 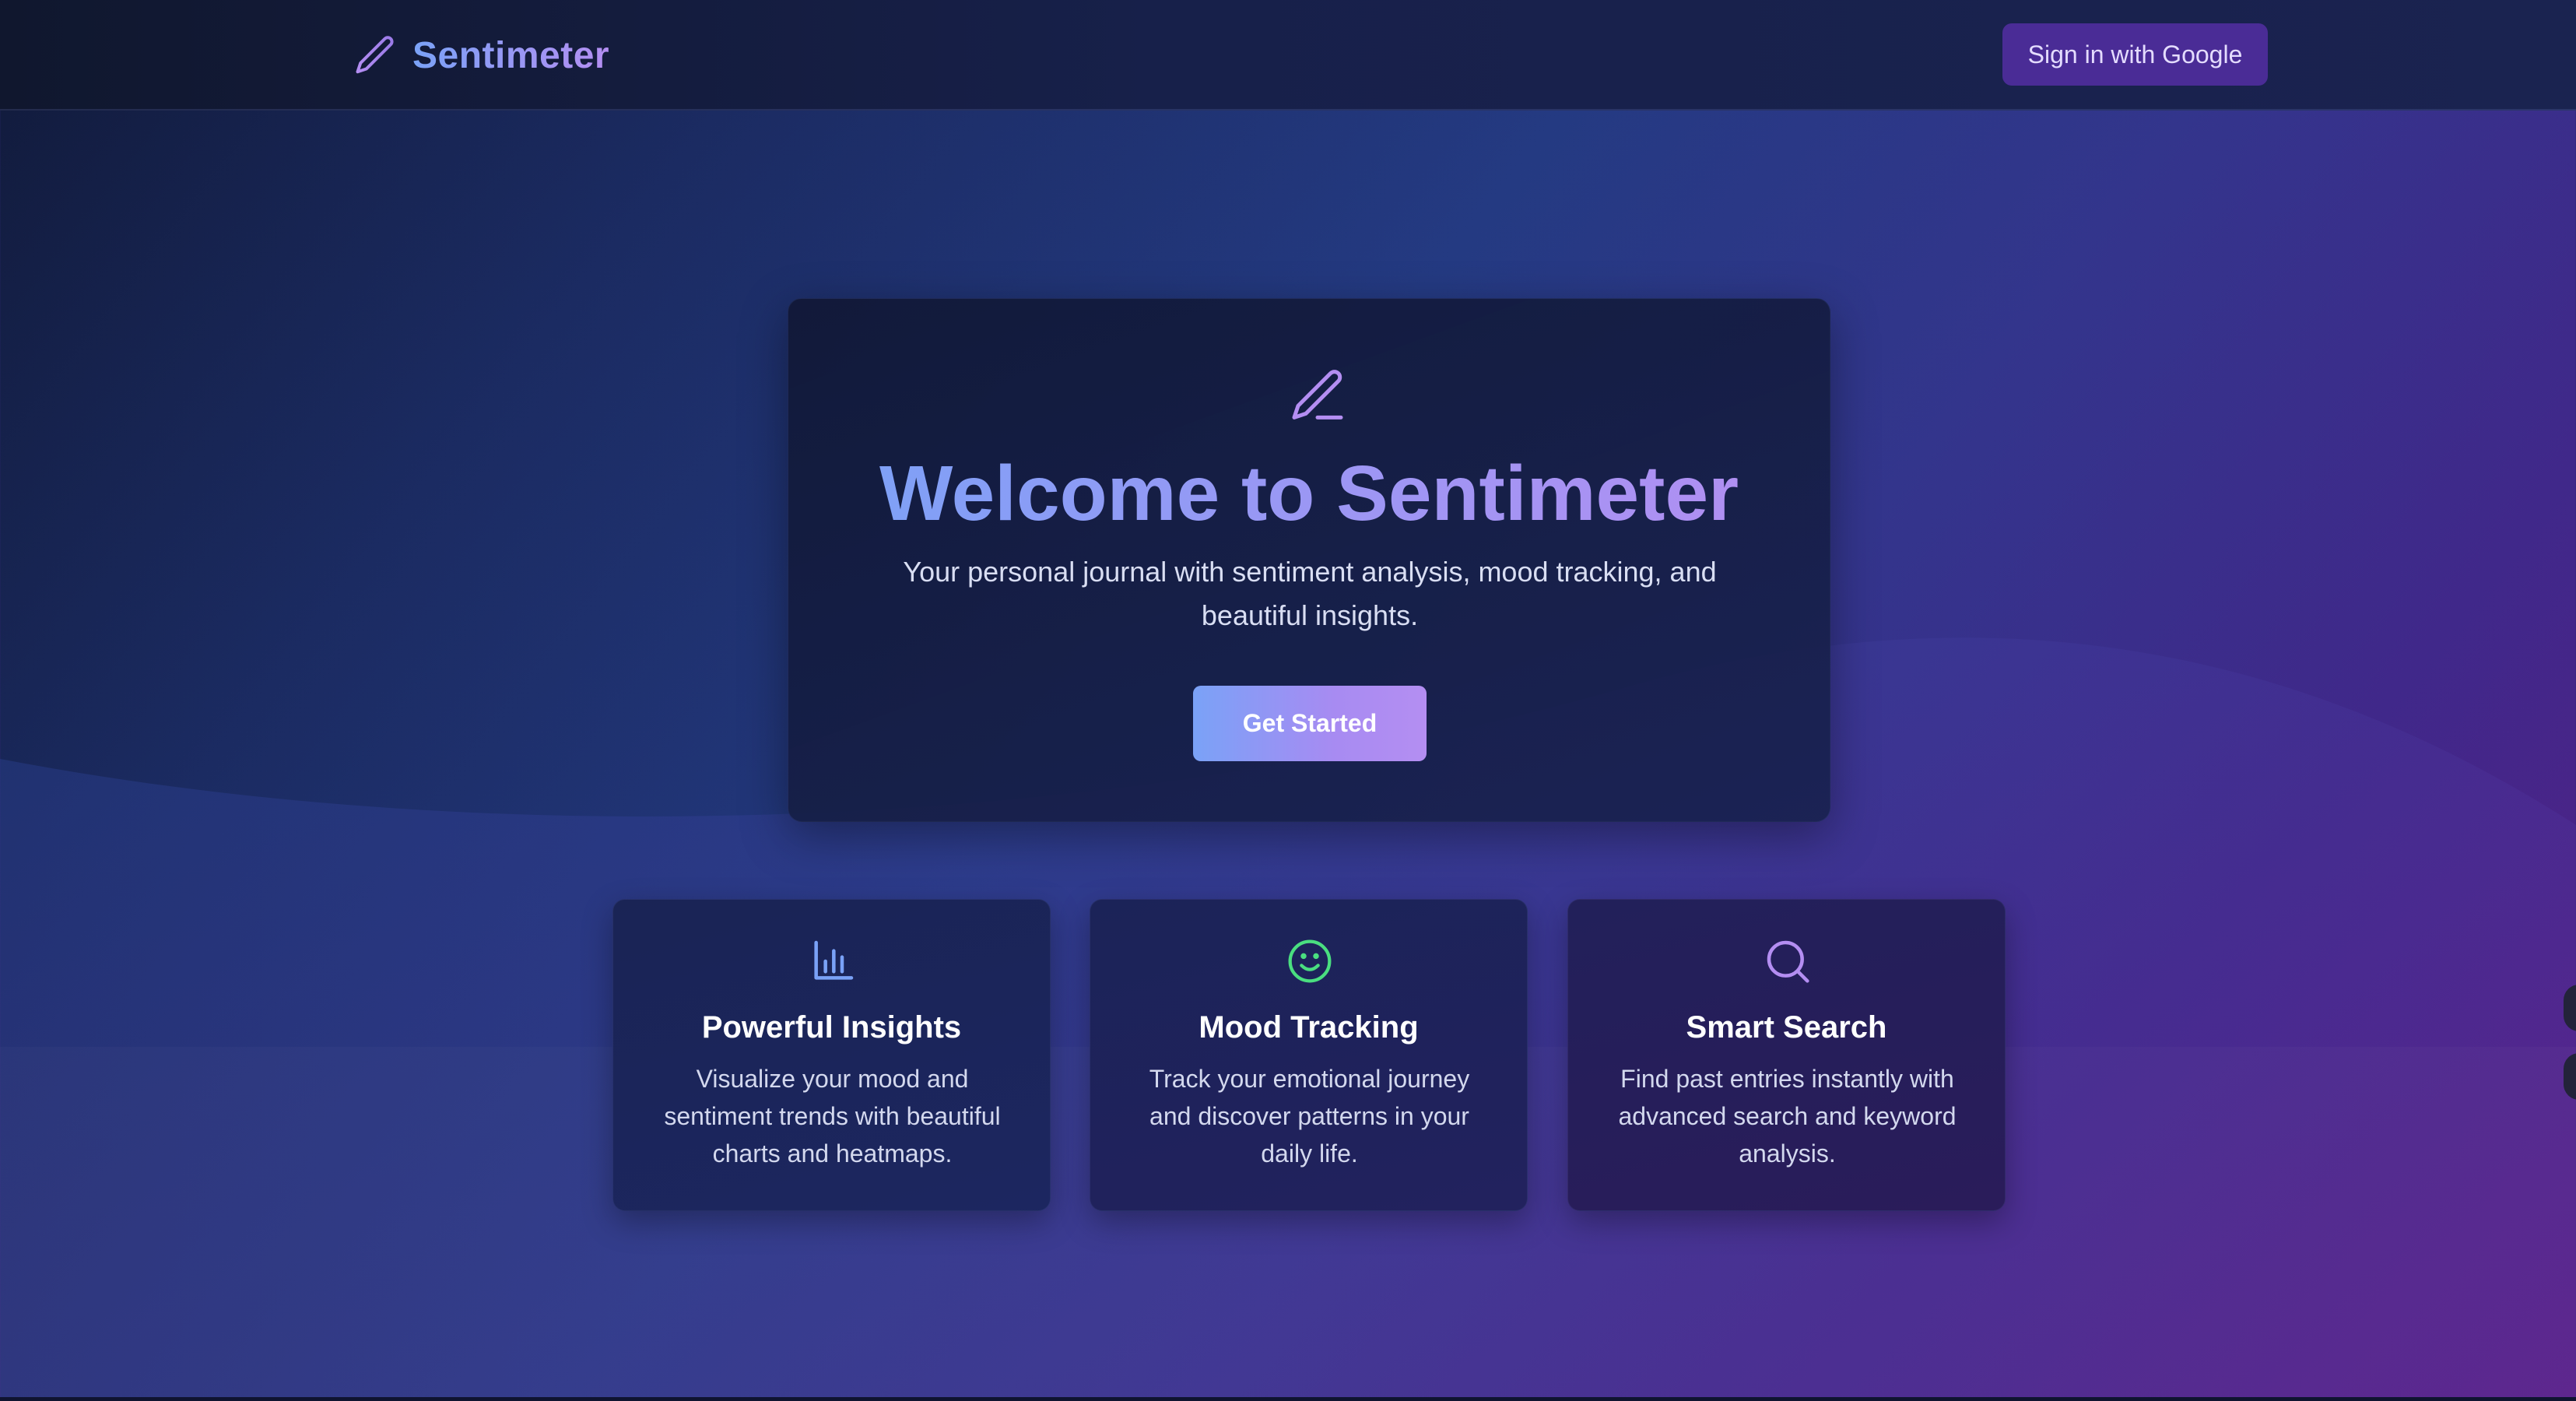 I want to click on sign-in-google-button: Sign in with Google, so click(x=2135, y=54).